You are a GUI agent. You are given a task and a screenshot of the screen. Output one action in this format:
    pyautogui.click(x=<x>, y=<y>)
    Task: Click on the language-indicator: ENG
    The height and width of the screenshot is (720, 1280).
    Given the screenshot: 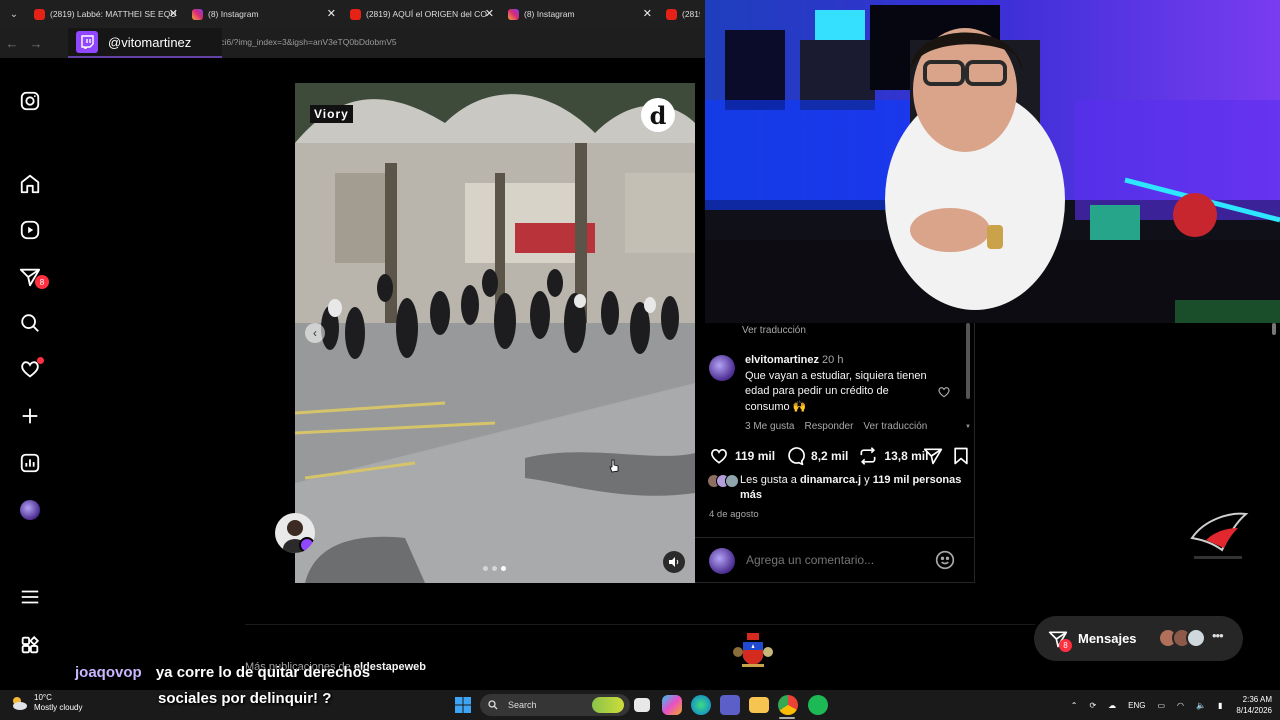 What is the action you would take?
    pyautogui.click(x=1136, y=705)
    